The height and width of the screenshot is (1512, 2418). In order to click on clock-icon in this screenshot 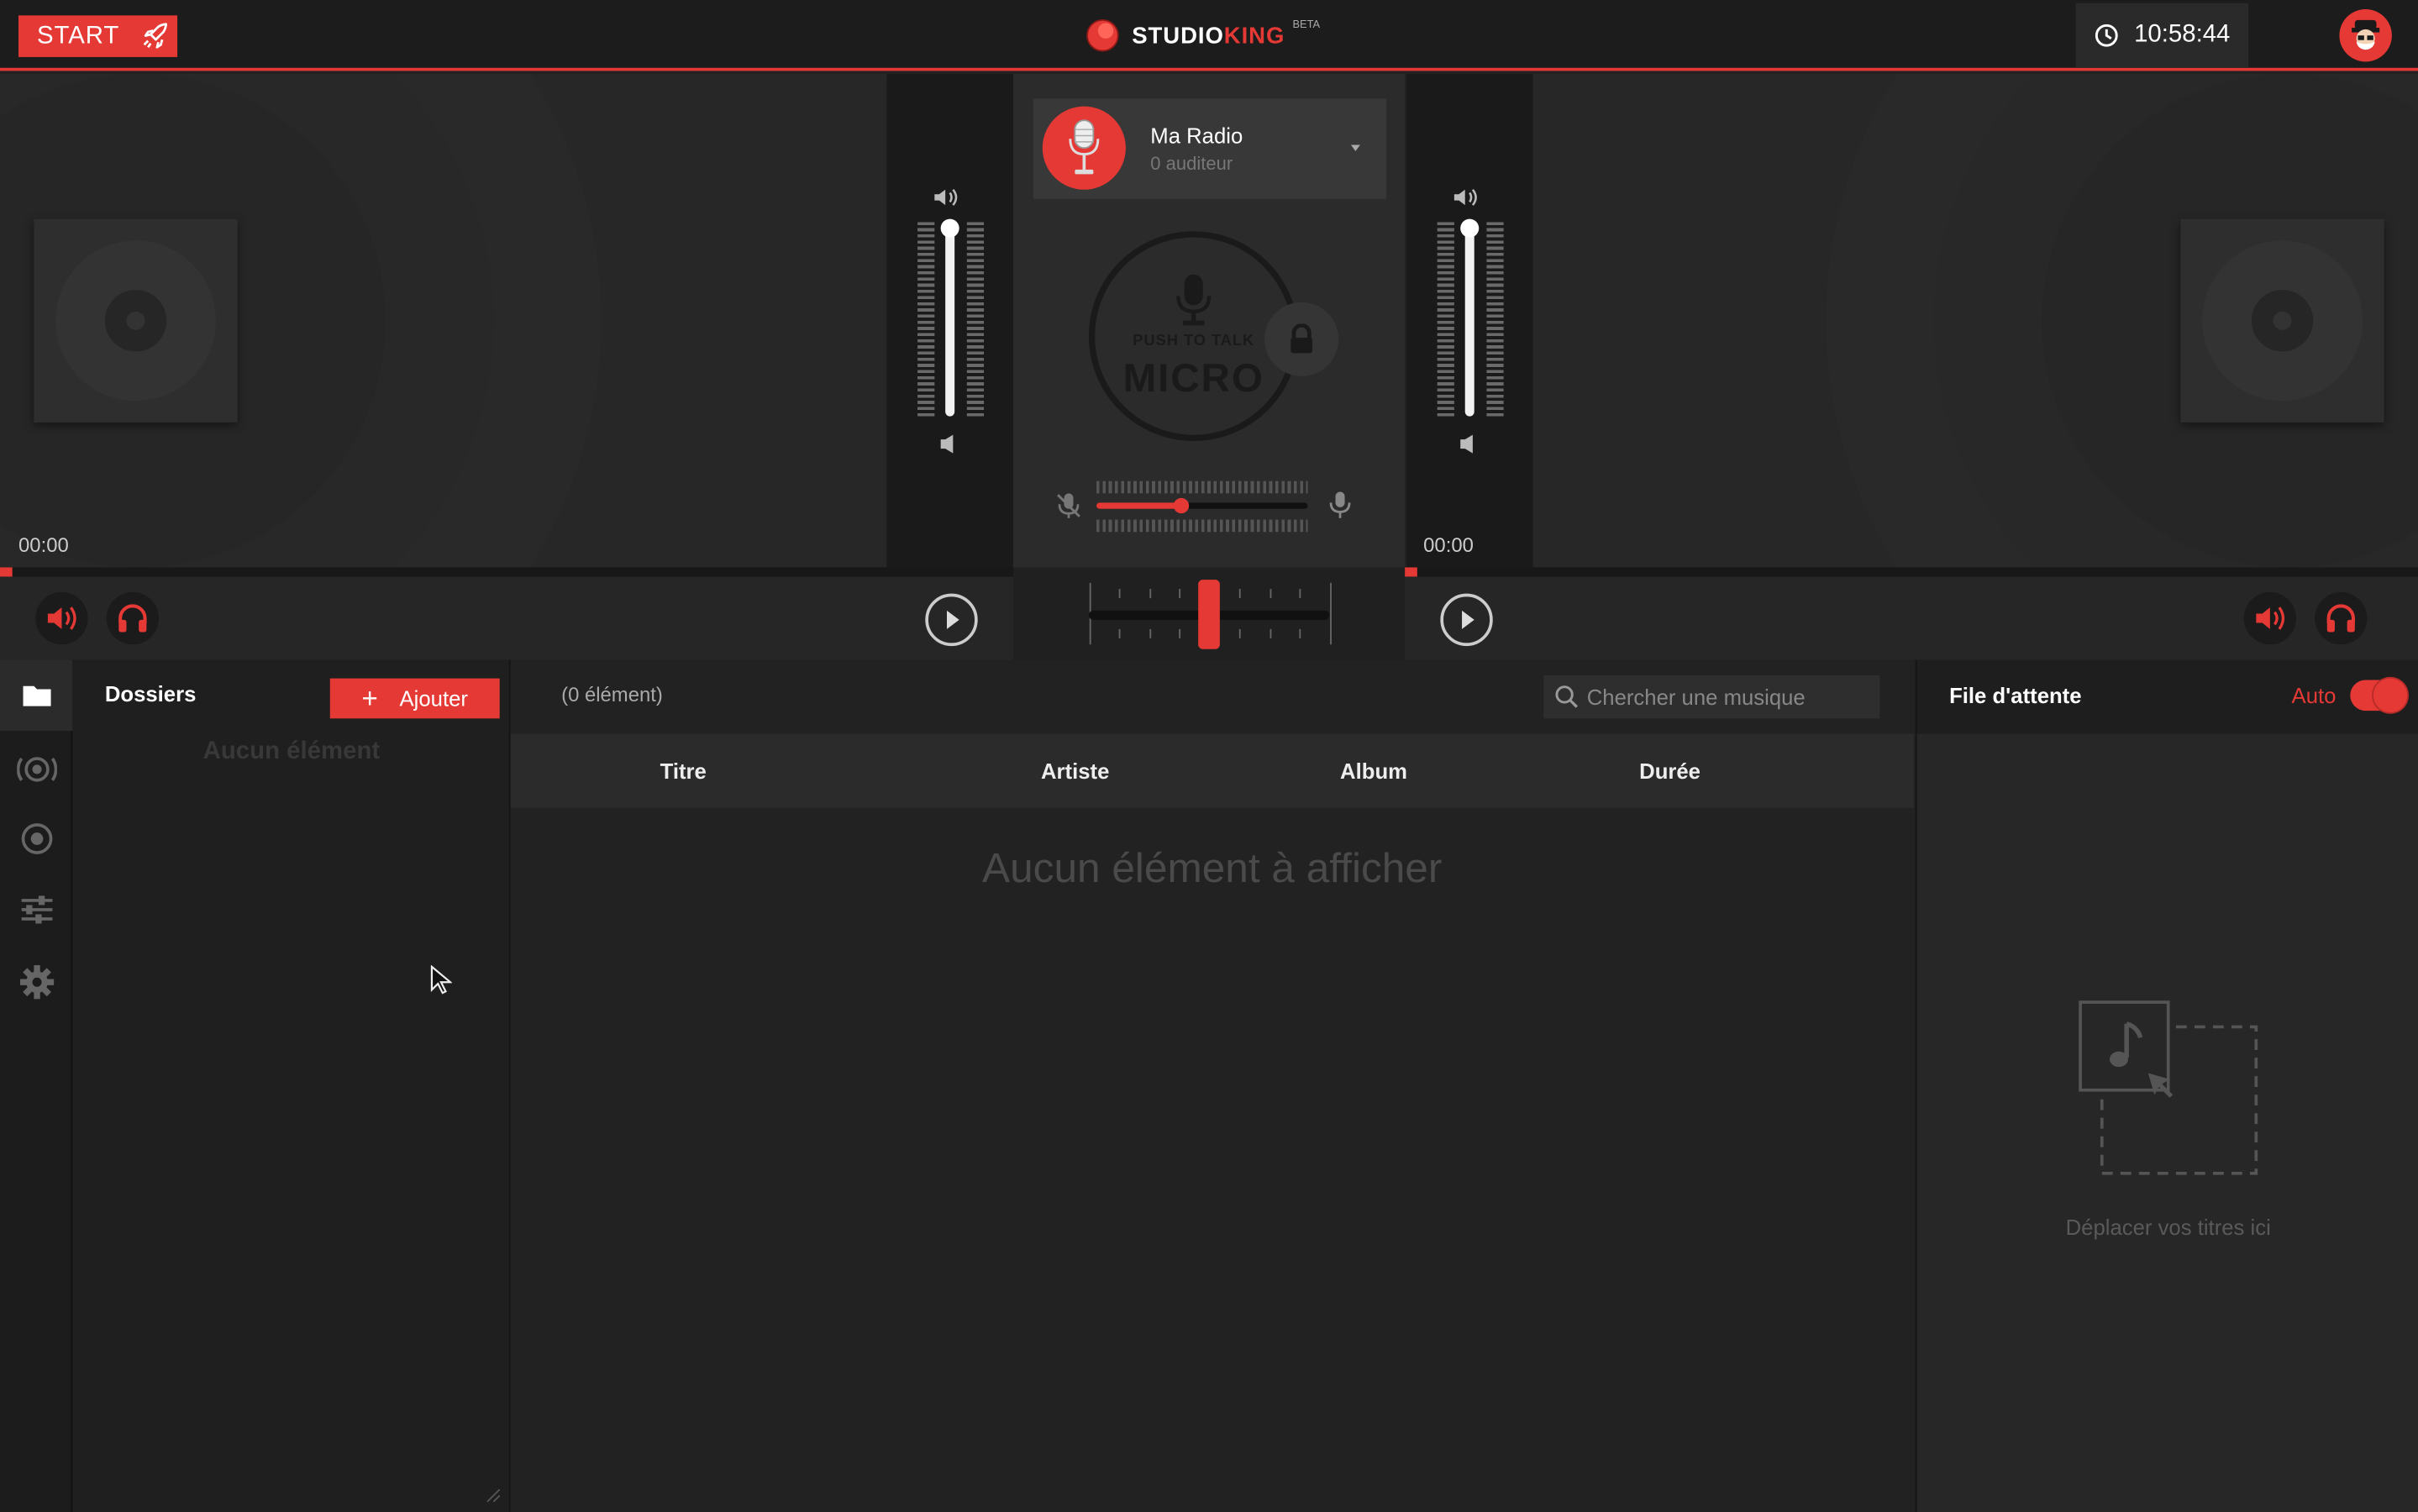, I will do `click(2106, 36)`.